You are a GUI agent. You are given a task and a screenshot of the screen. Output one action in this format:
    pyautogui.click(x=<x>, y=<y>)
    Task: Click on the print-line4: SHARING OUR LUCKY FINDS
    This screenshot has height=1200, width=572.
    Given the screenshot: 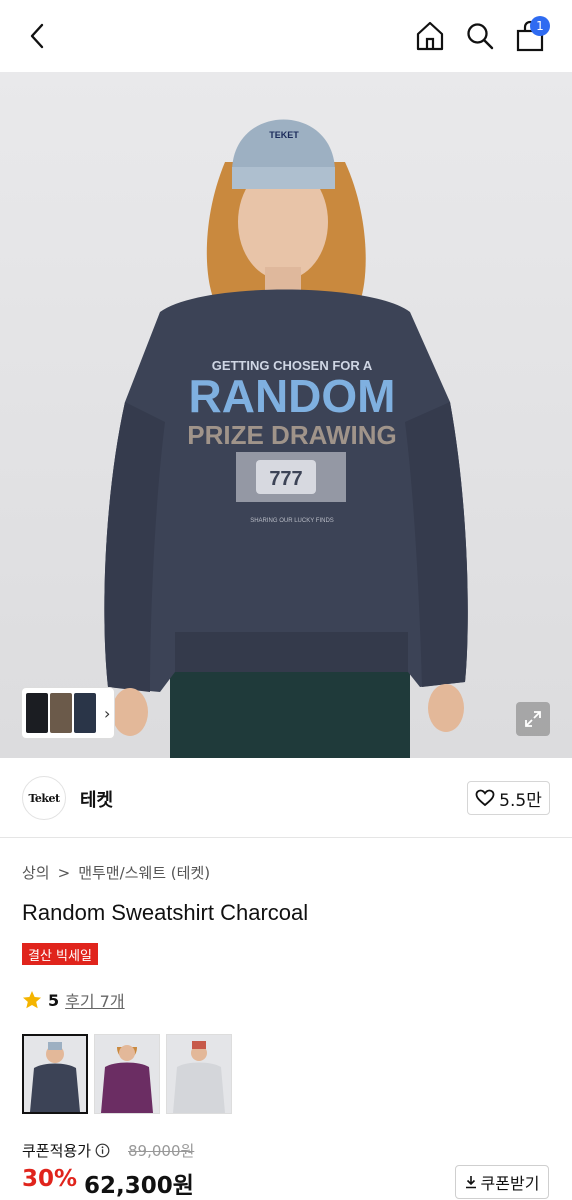 What is the action you would take?
    pyautogui.click(x=292, y=521)
    